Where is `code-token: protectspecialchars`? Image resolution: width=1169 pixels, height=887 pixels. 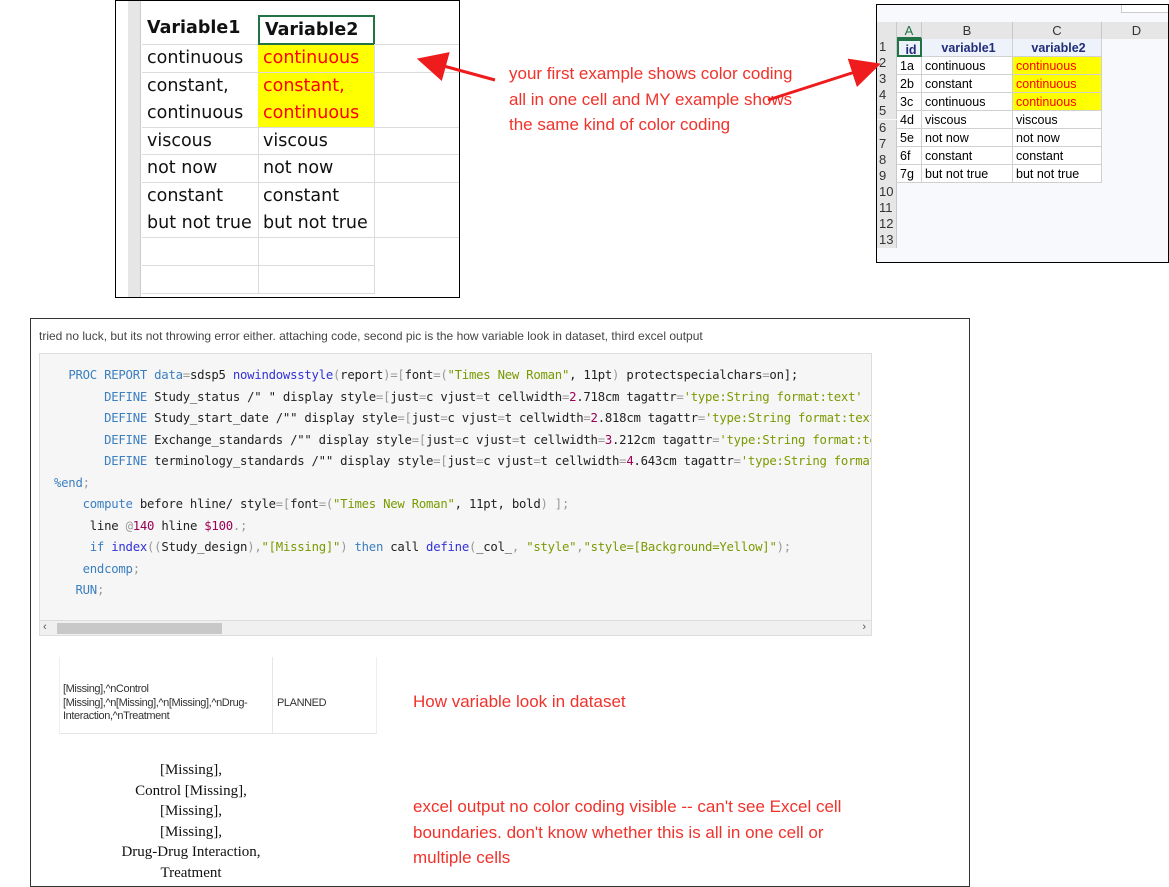
code-token: protectspecialchars is located at coordinates (691, 375).